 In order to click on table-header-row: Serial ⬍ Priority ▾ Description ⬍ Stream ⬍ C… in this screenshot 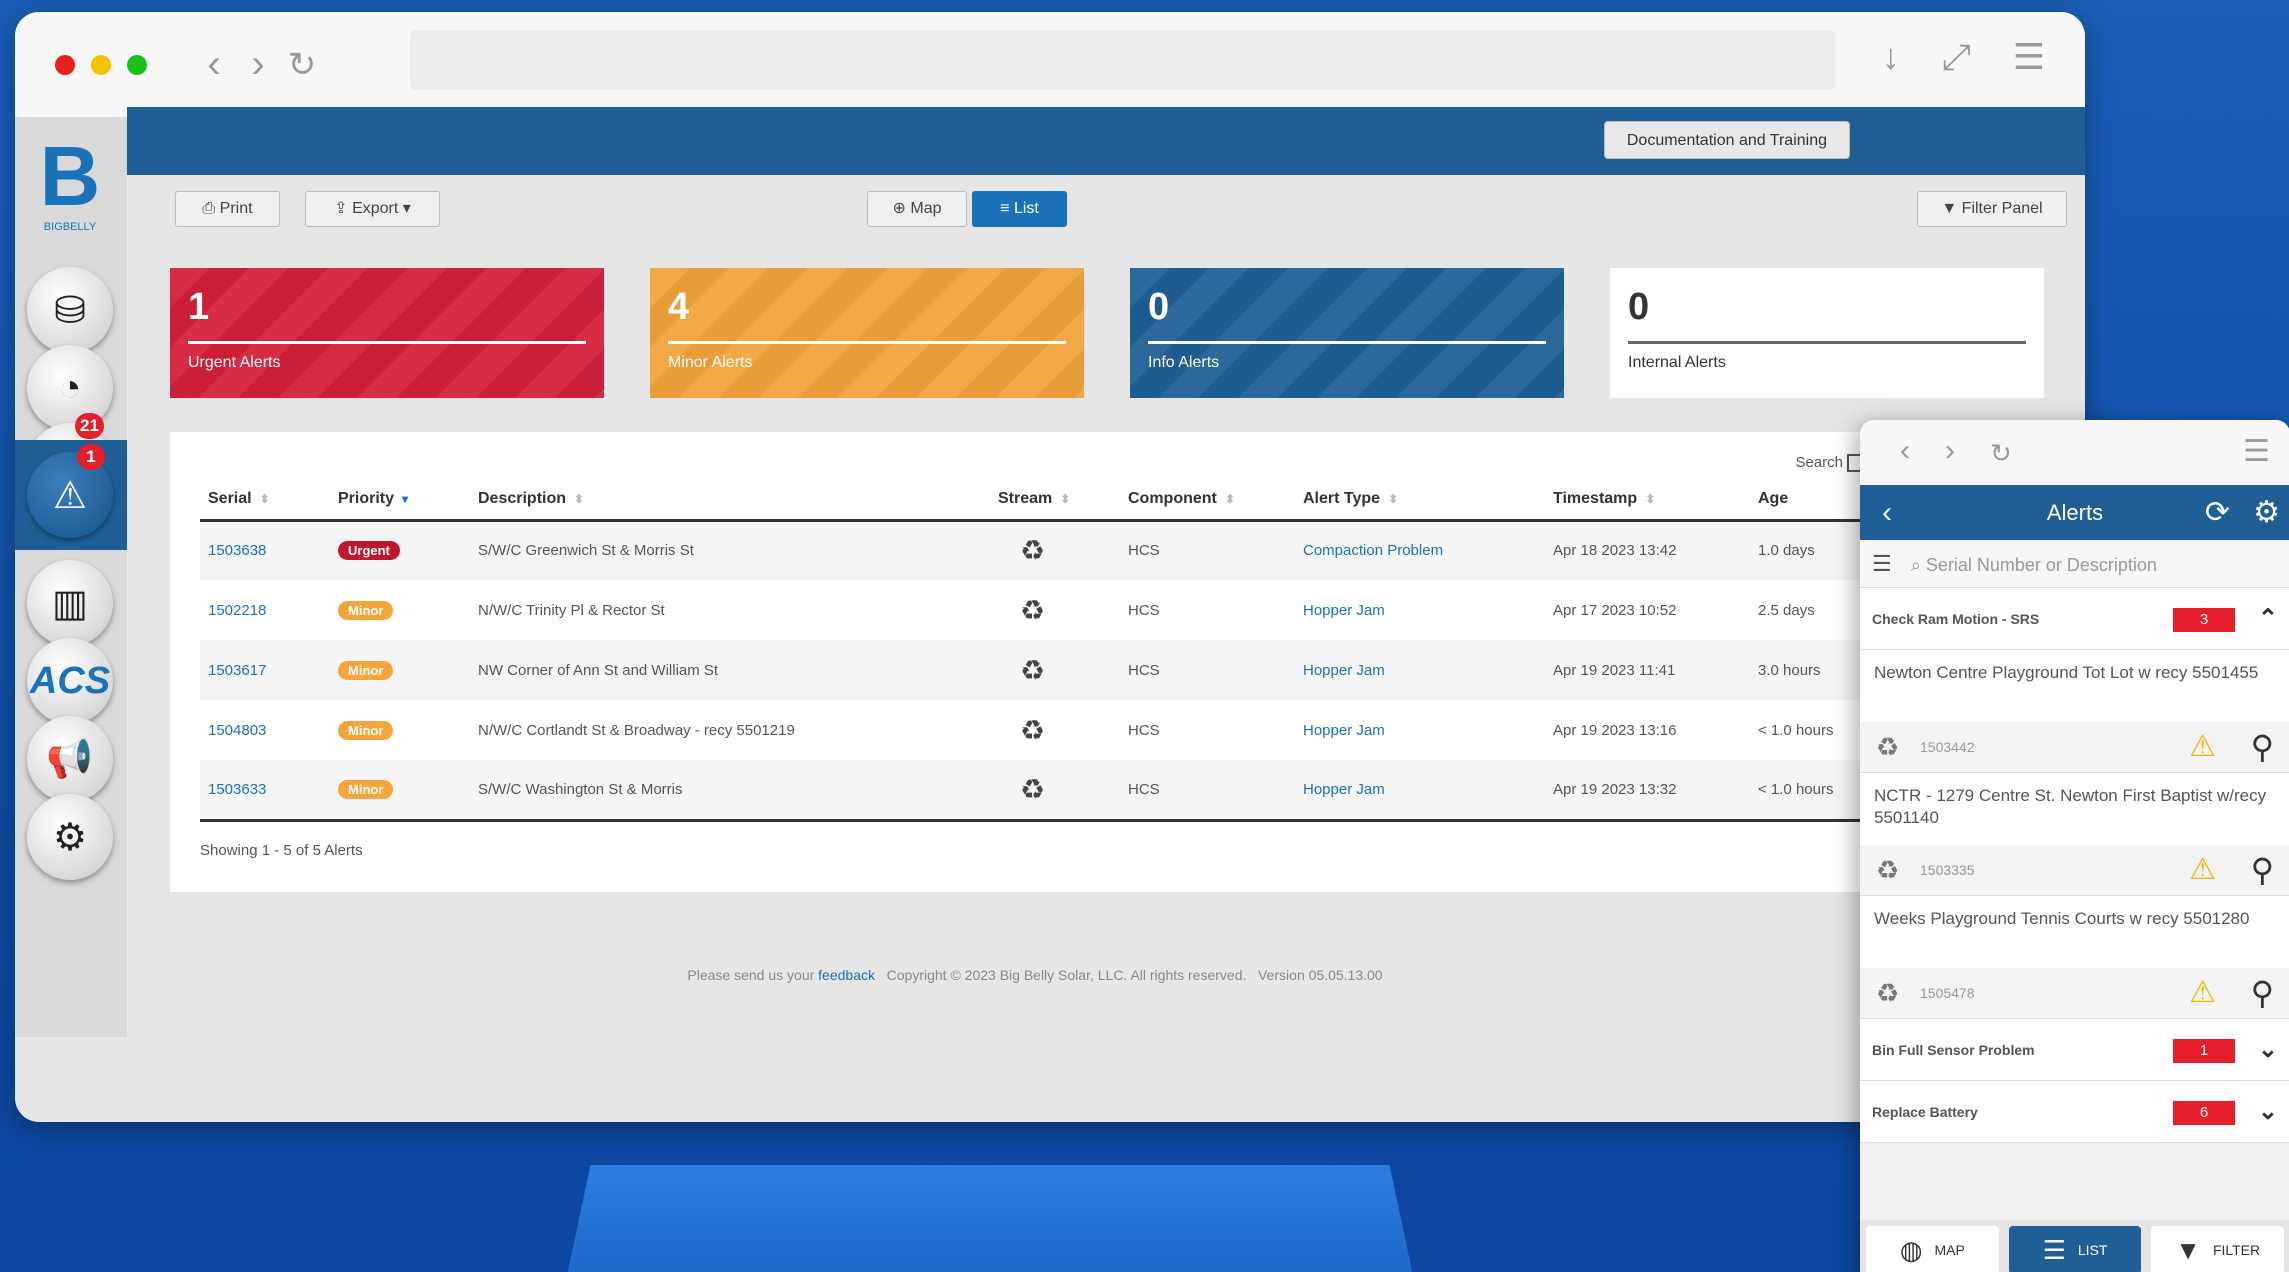, I will do `click(1045, 501)`.